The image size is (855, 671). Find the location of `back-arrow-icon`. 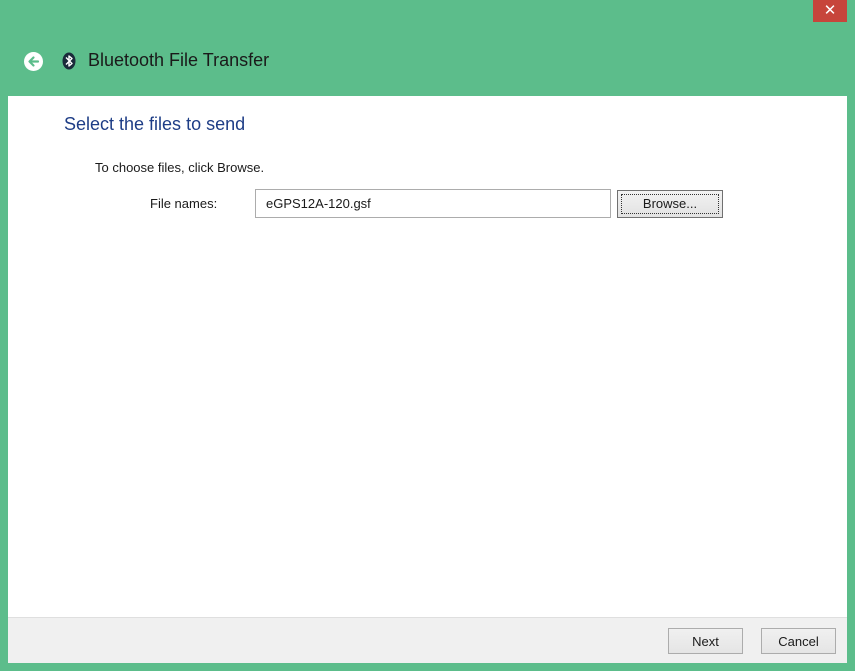

back-arrow-icon is located at coordinates (34, 61).